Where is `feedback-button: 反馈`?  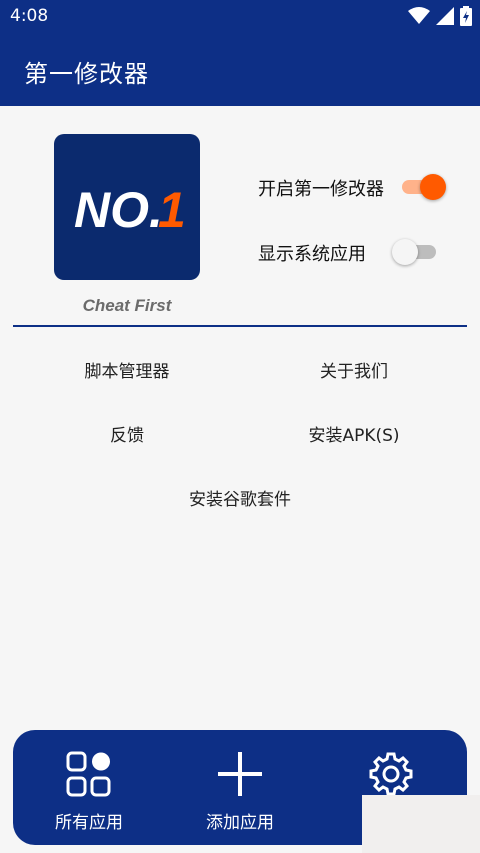
feedback-button: 反馈 is located at coordinates (127, 433).